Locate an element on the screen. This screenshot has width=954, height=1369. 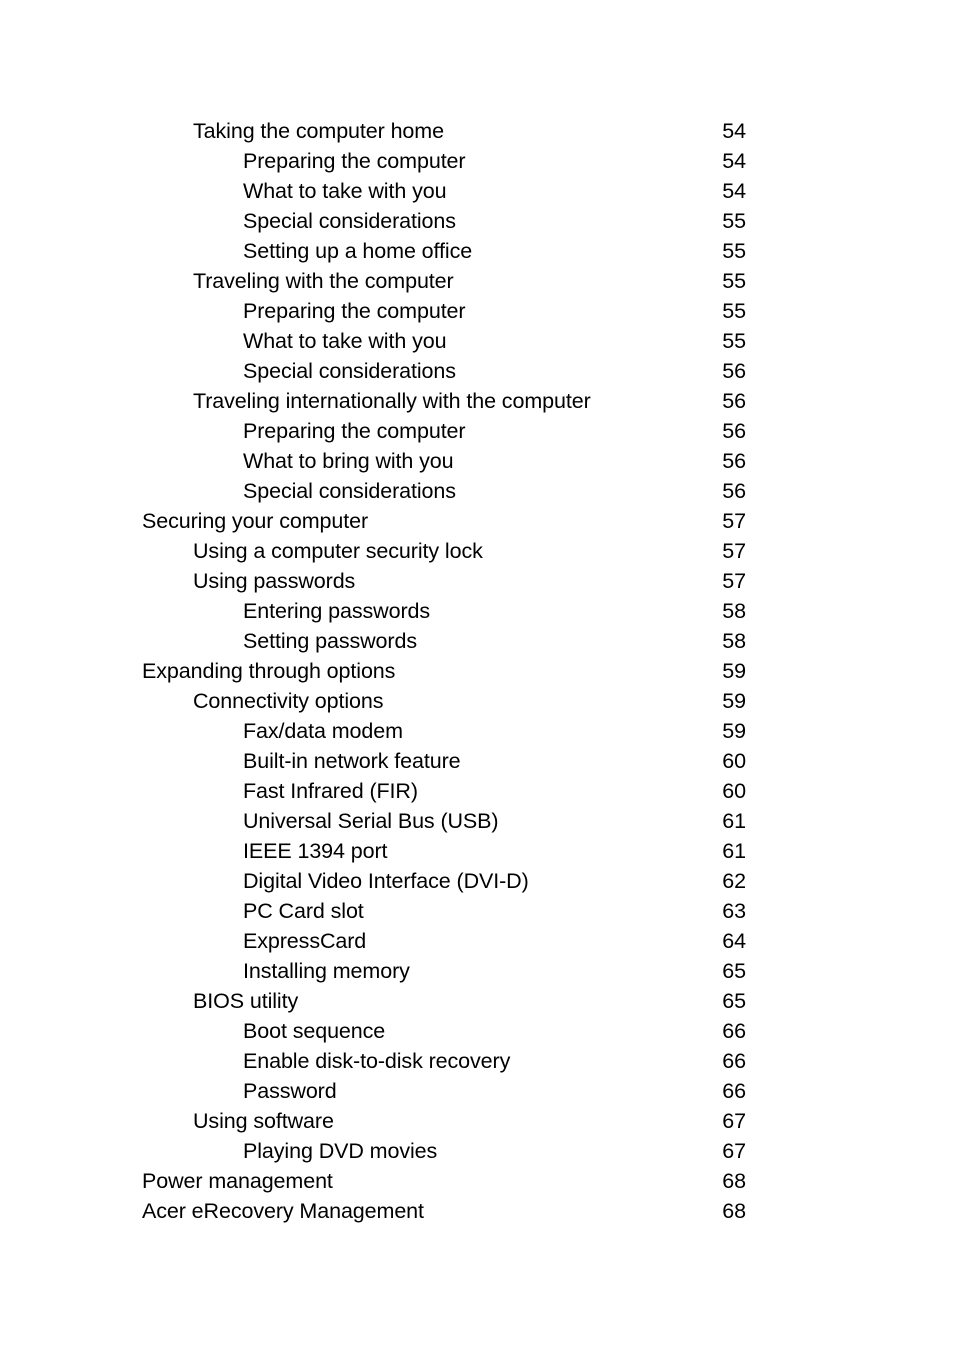
toc-entry-page-number: 64 is located at coordinates (734, 941).